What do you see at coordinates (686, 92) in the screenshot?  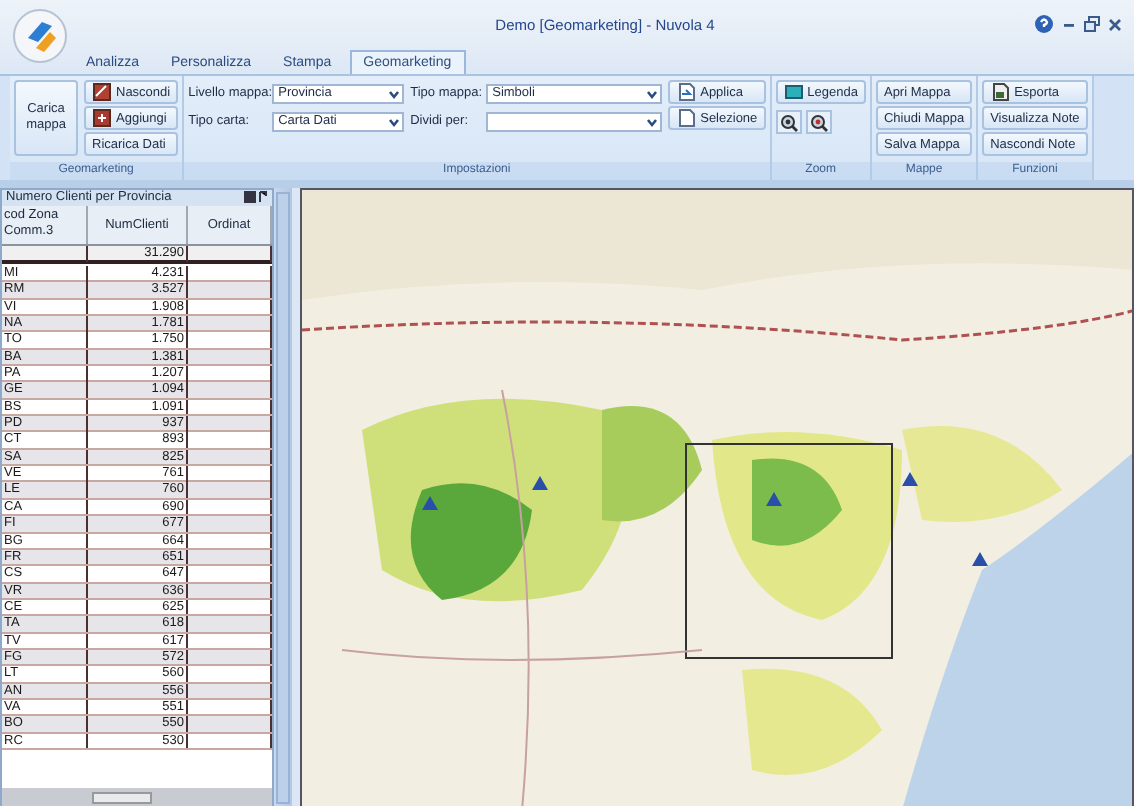 I see `apply-icon` at bounding box center [686, 92].